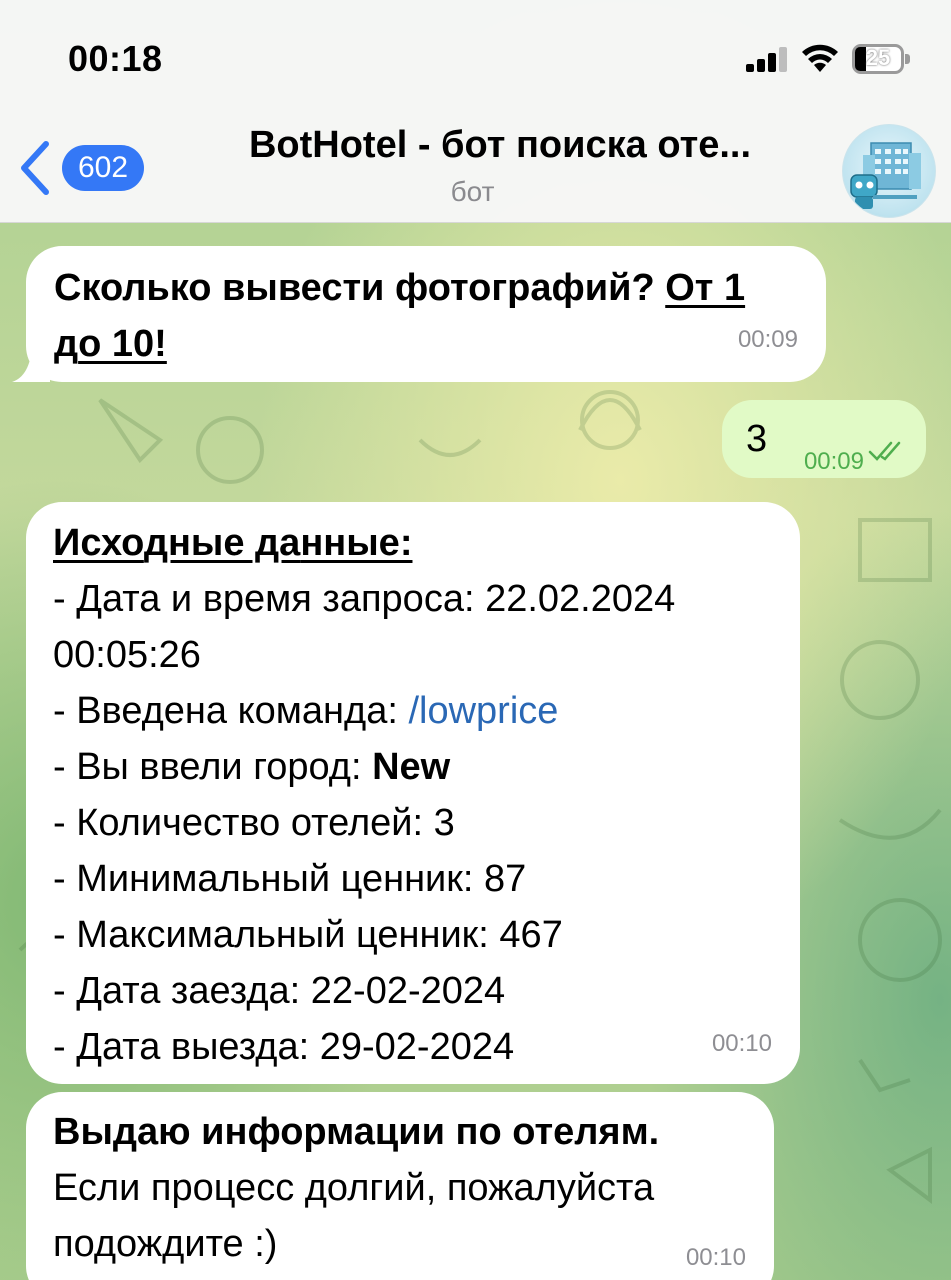 The image size is (951, 1280). I want to click on message-heading: Исходные данные:, so click(233, 543).